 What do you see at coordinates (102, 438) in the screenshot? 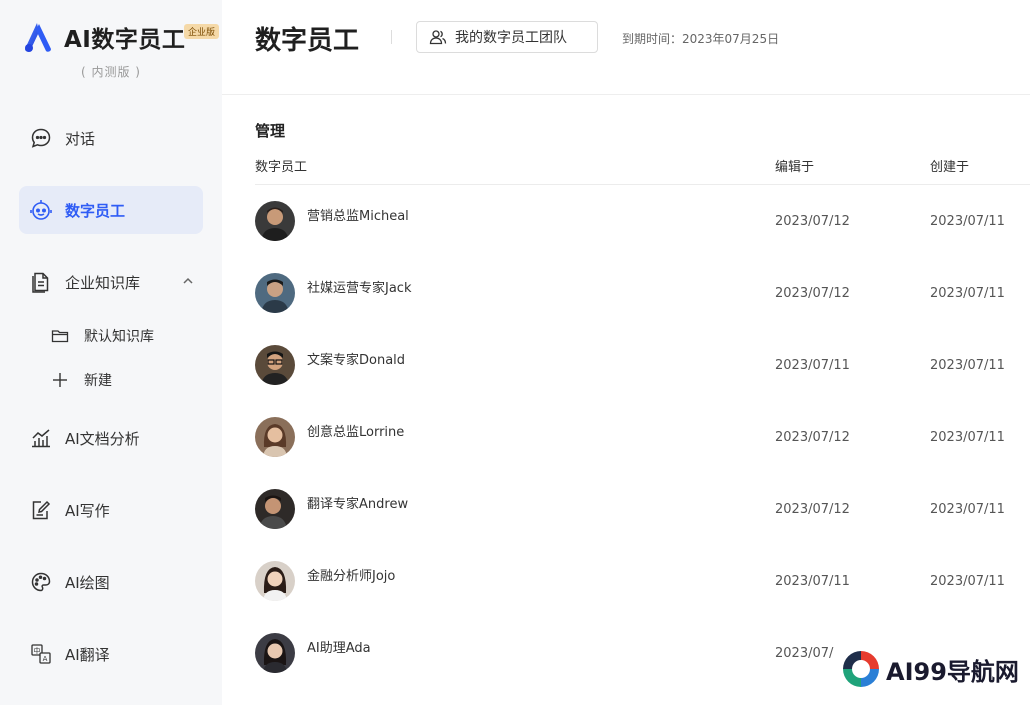
I see `sidebar-item-label: AI文档分析` at bounding box center [102, 438].